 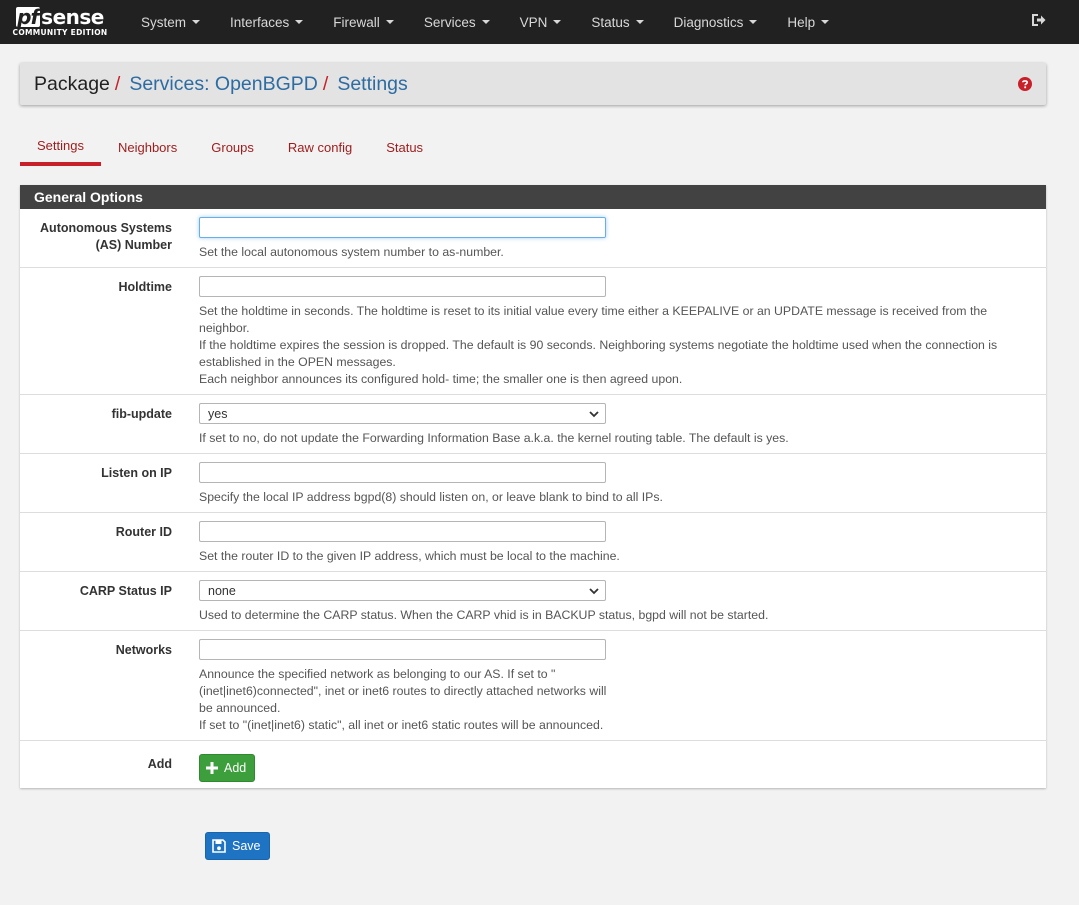 I want to click on menu-firewall: Firewall, so click(x=363, y=22).